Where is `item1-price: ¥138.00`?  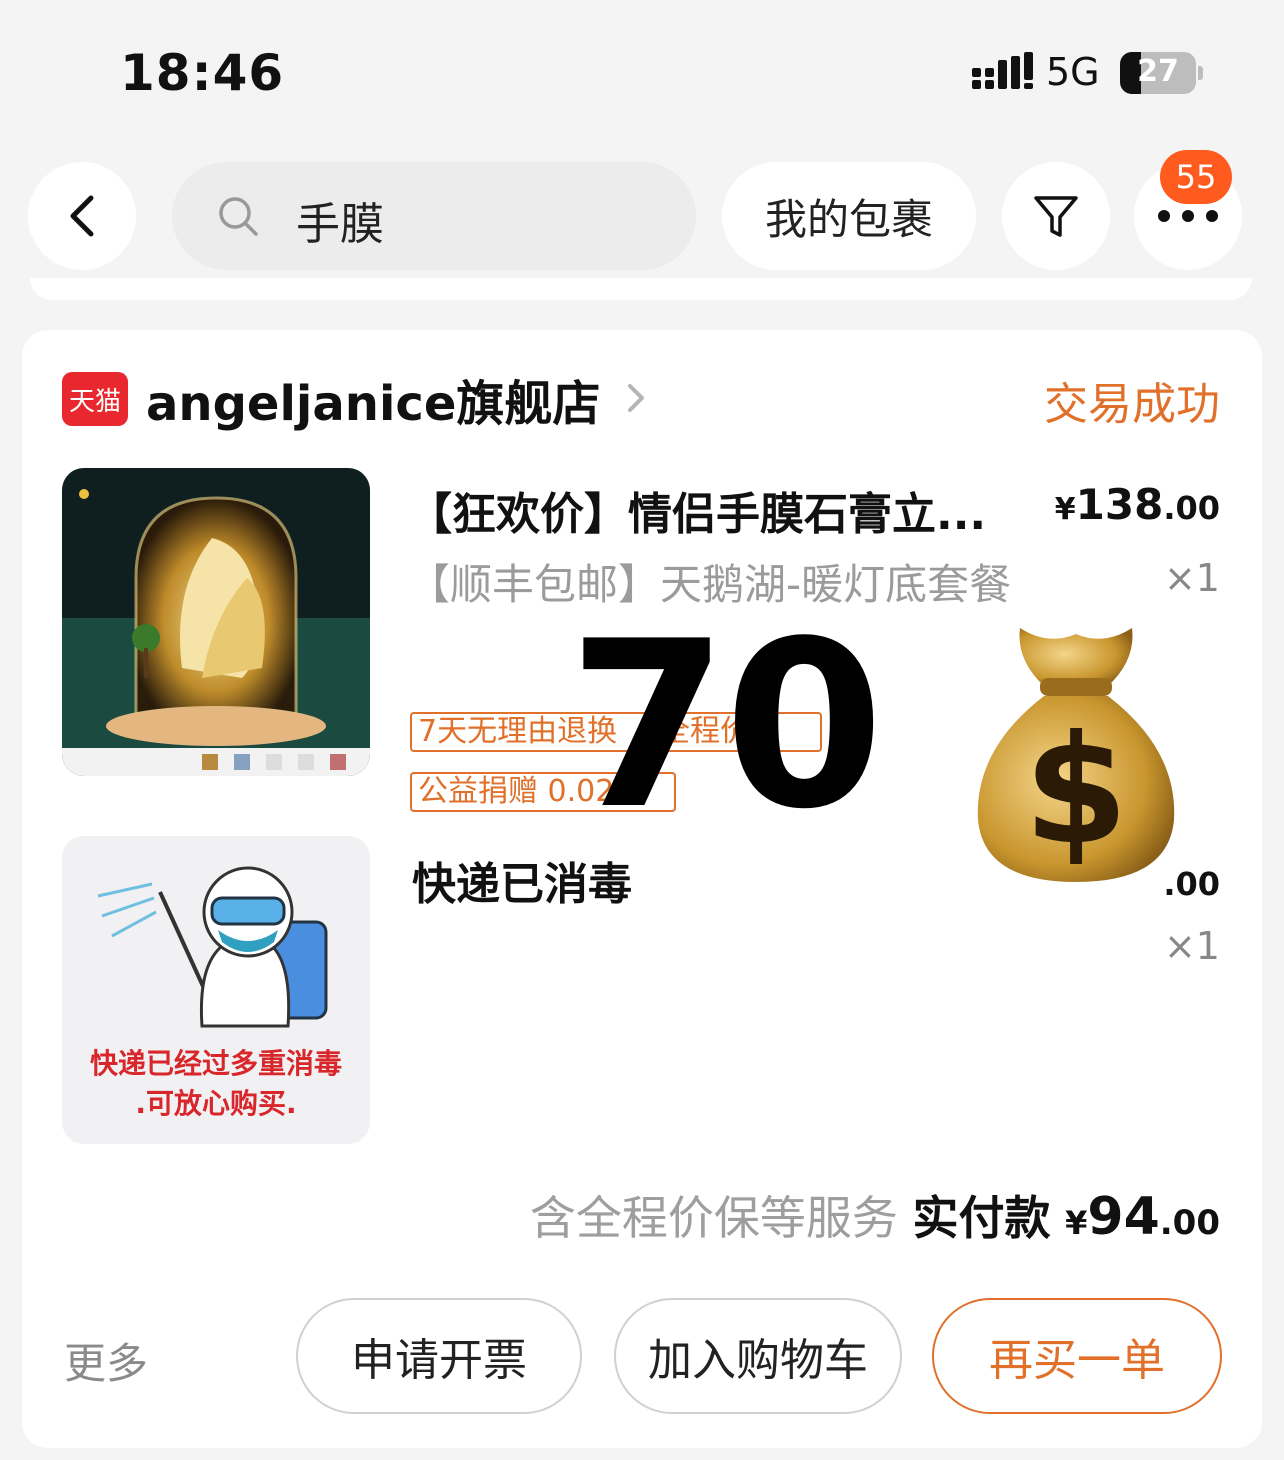
item1-price: ¥138.00 is located at coordinates (1137, 504).